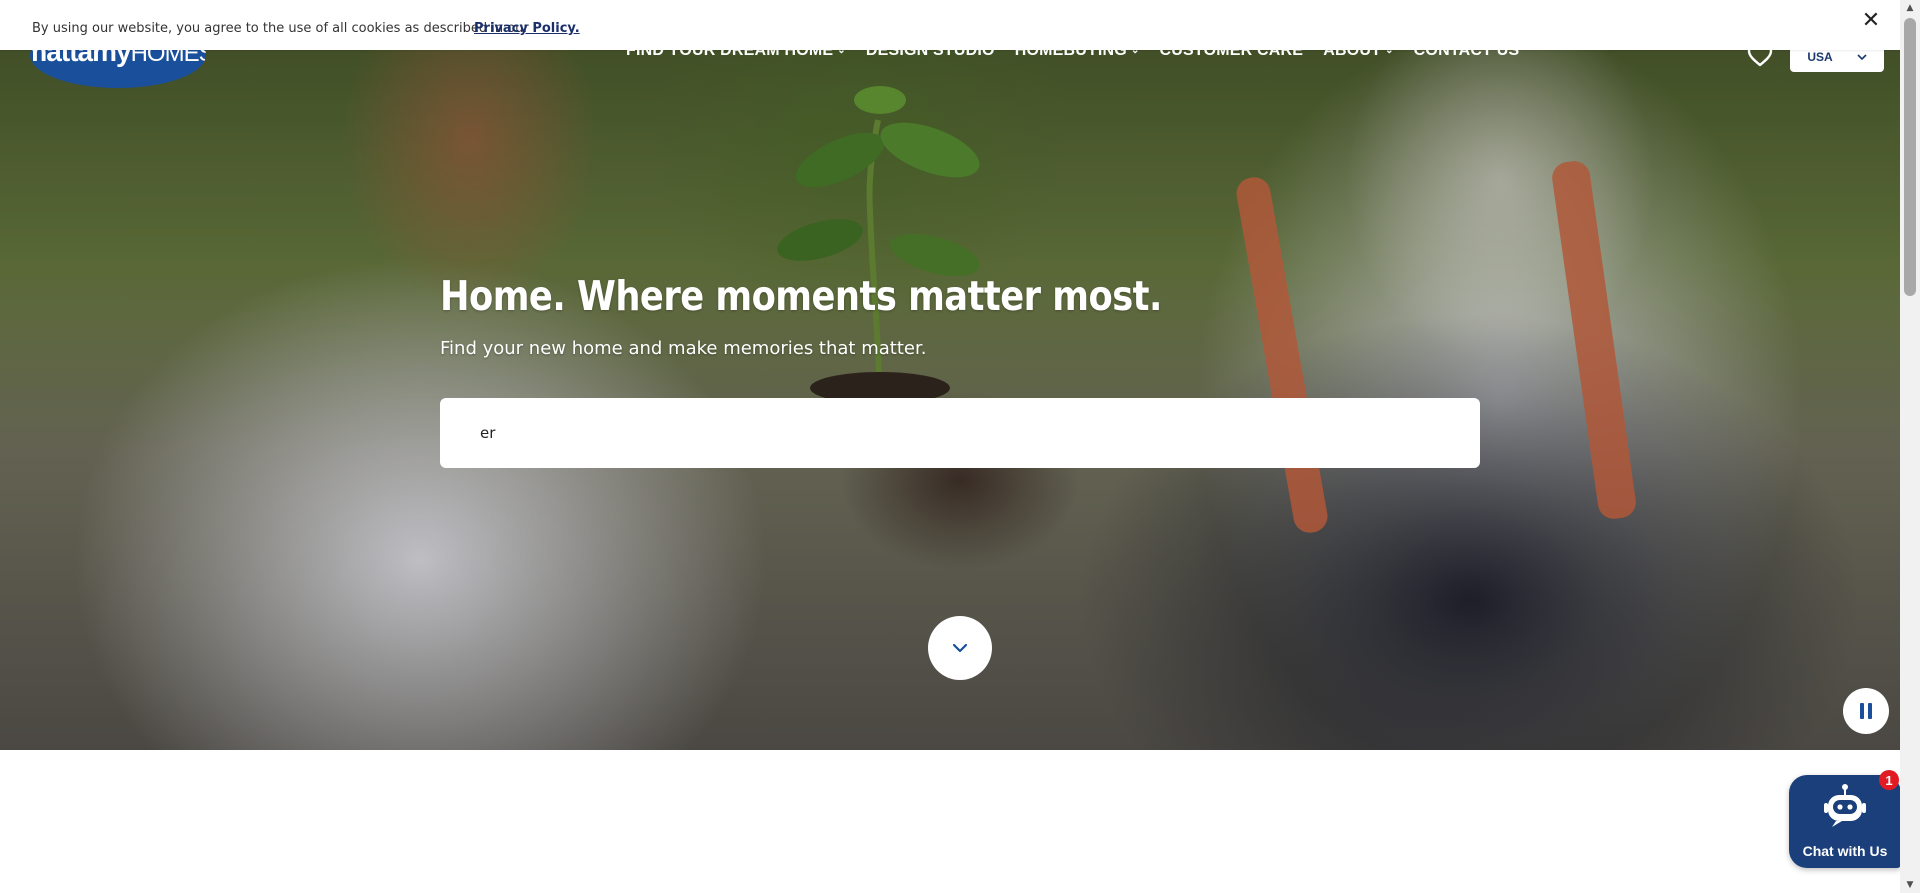 Image resolution: width=1920 pixels, height=893 pixels. What do you see at coordinates (1871, 21) in the screenshot?
I see `close-icon: ✕` at bounding box center [1871, 21].